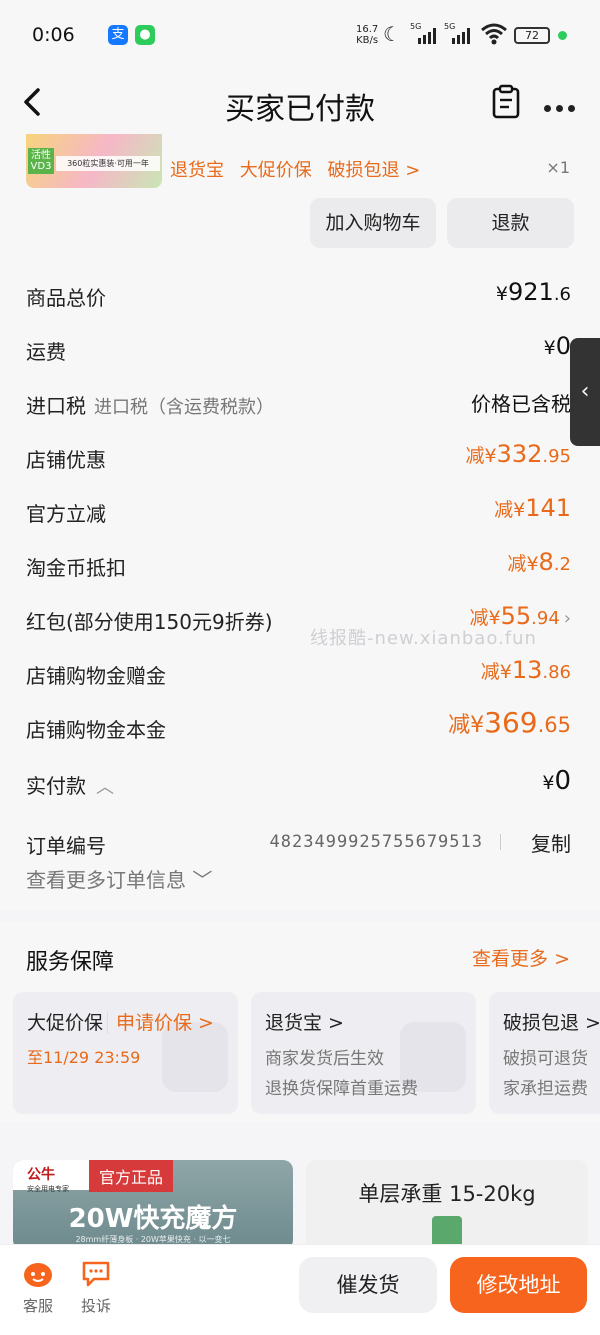 Image resolution: width=600 pixels, height=1335 pixels. Describe the element at coordinates (298, 458) in the screenshot. I see `price-row-store-discount: 店铺优惠 减¥332.95` at that location.